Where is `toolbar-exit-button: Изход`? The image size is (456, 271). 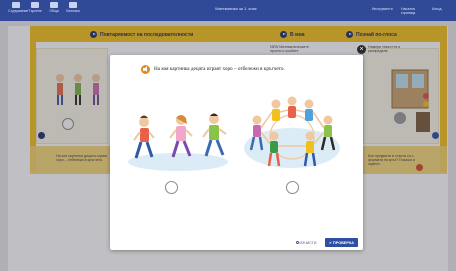 toolbar-exit-button: Изход is located at coordinates (436, 9).